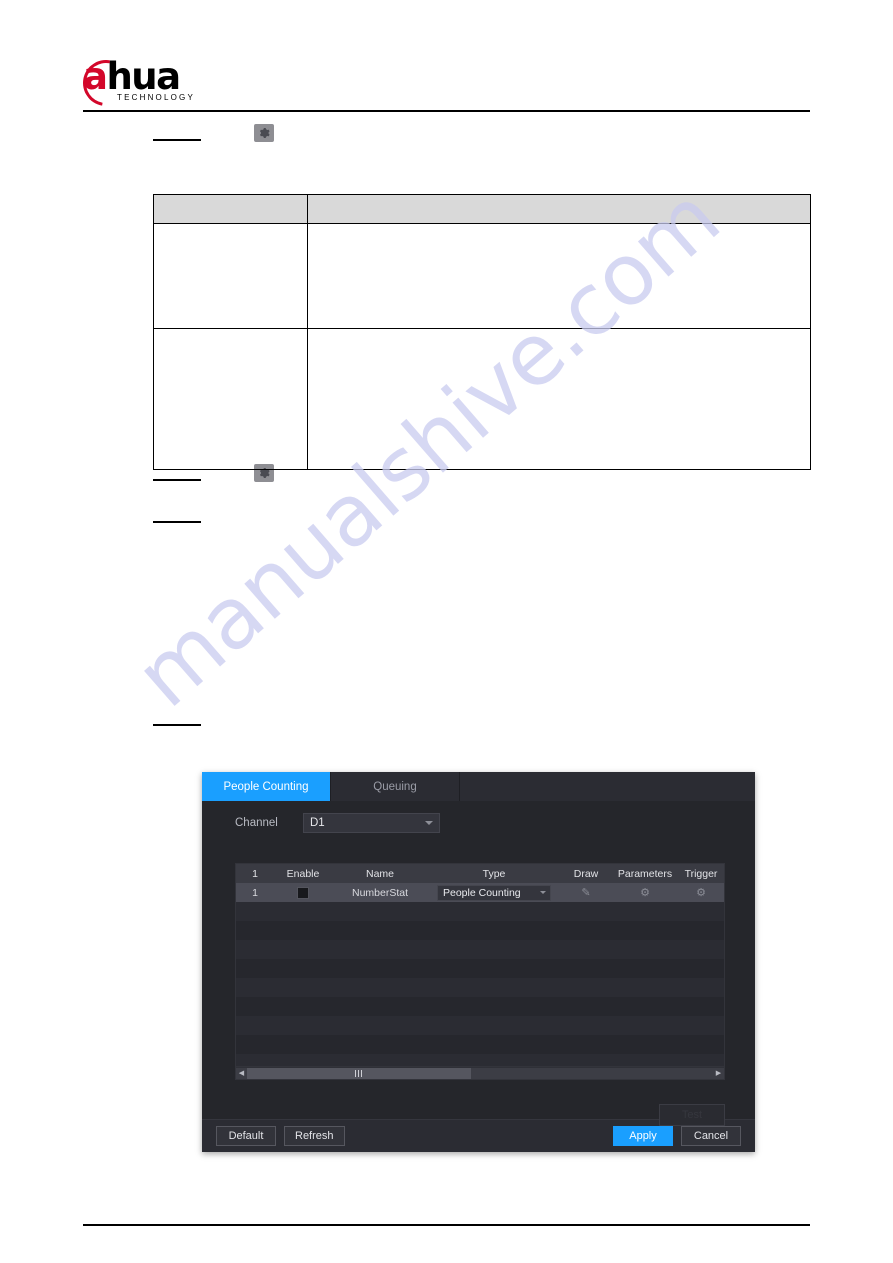  I want to click on table-header-row, so click(482, 209).